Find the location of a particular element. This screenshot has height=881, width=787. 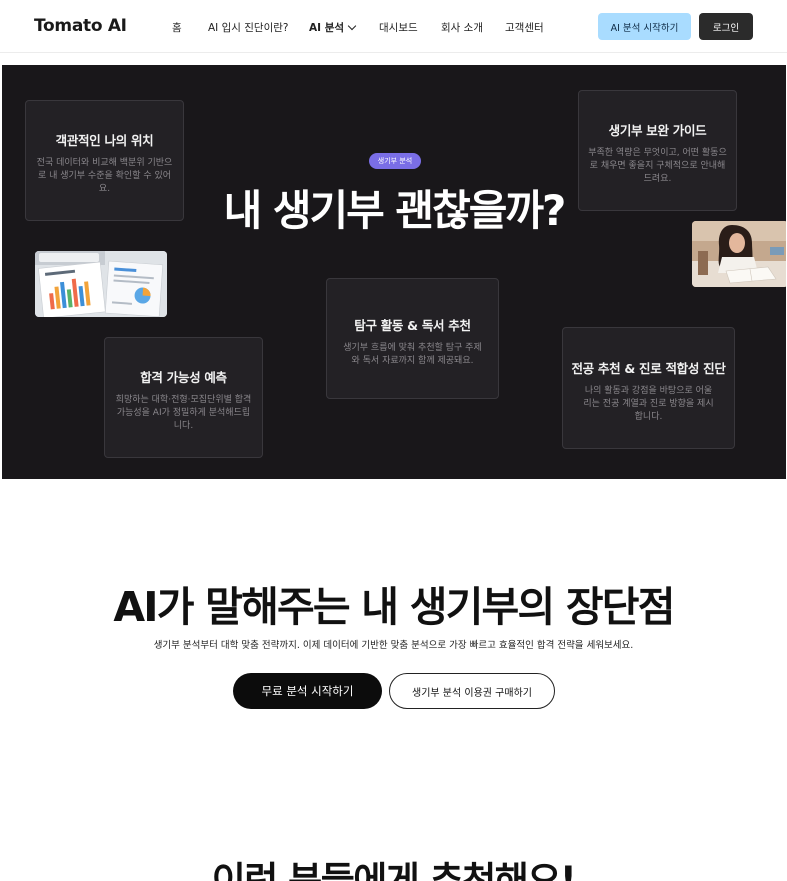

card-title: 탐구 활동 & 독서 추천 is located at coordinates (412, 325).